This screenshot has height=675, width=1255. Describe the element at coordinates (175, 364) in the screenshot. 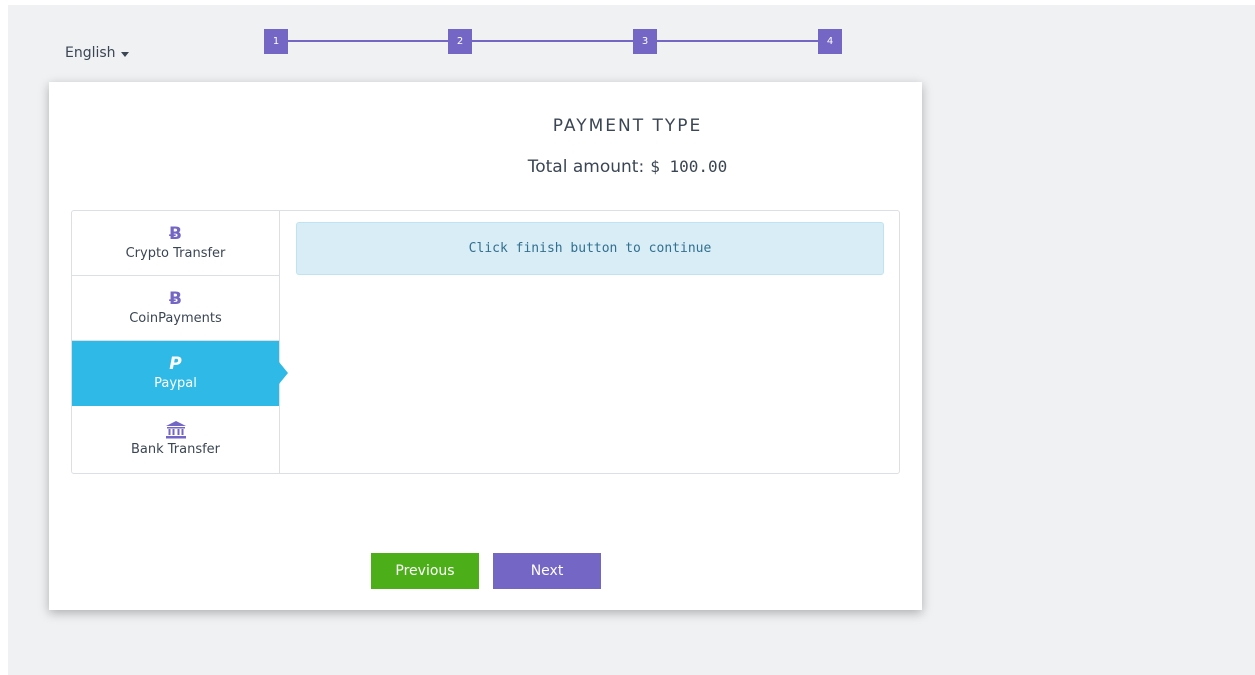

I see `paypal-icon: P` at that location.